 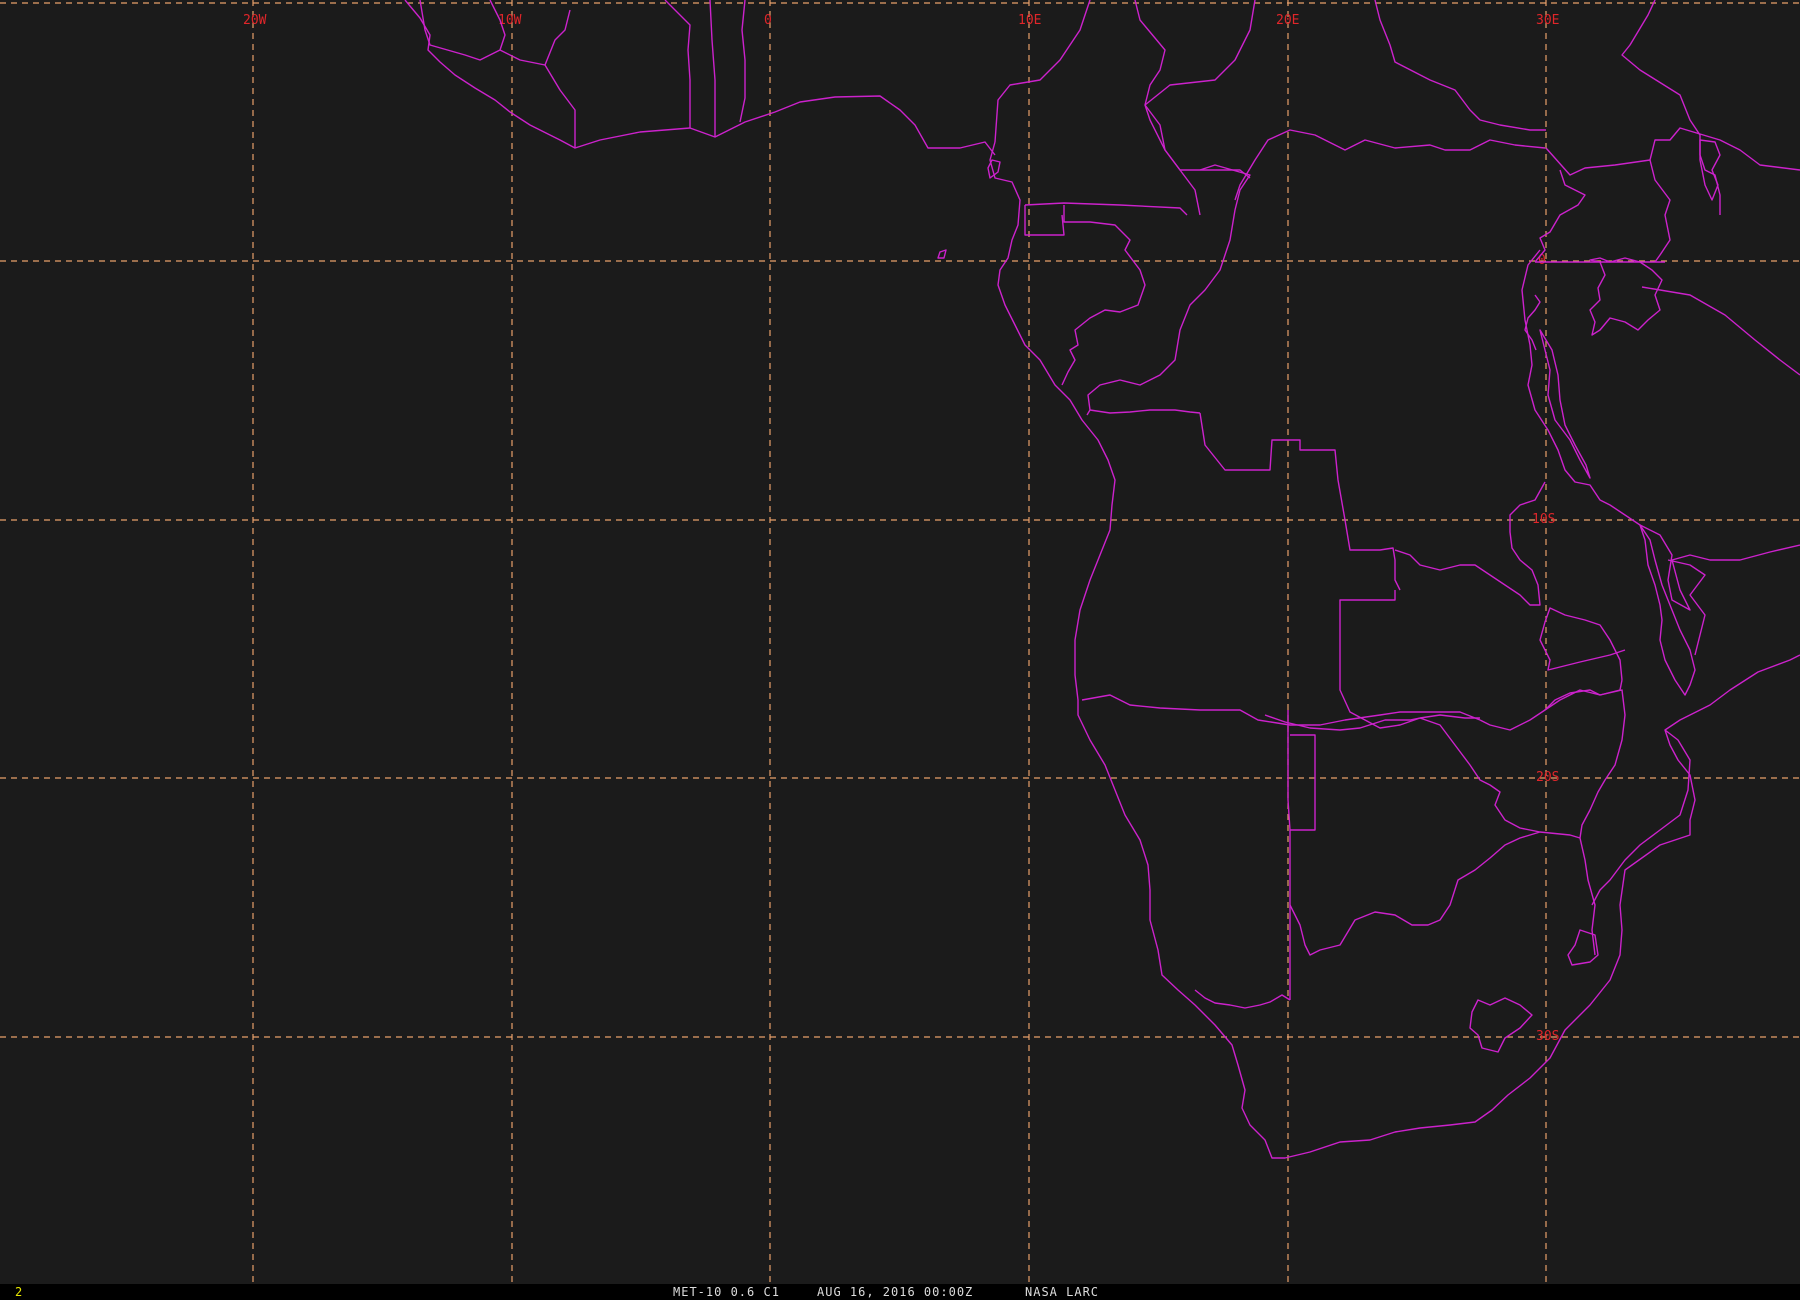 I want to click on island-sao-tome, so click(x=942, y=254).